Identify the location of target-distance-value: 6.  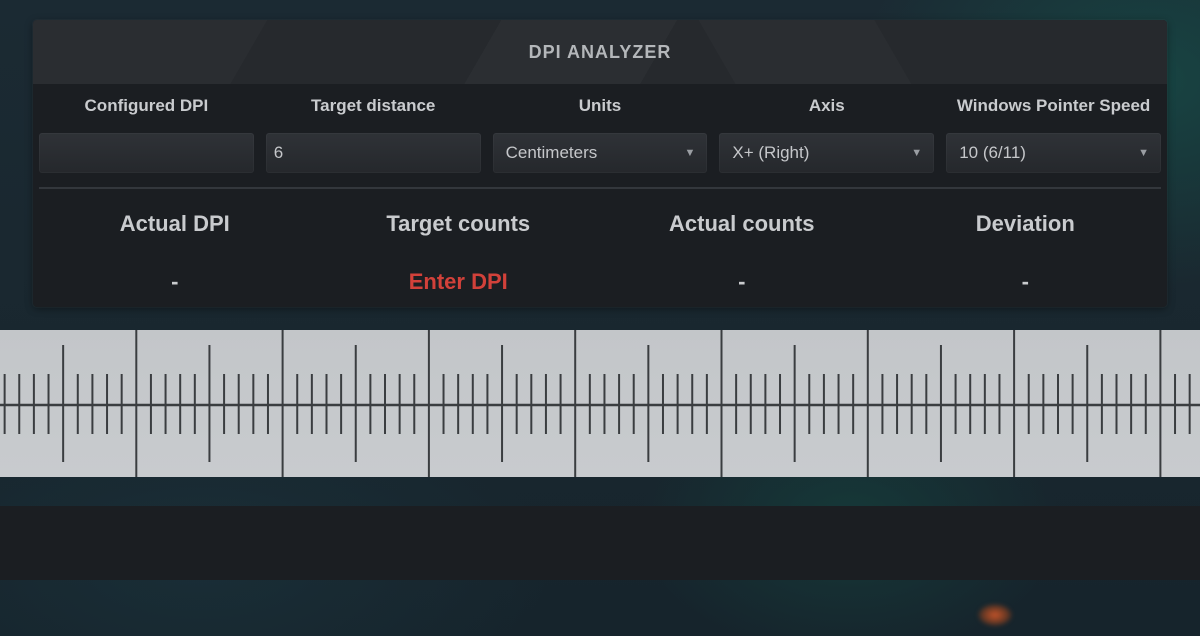
(278, 152).